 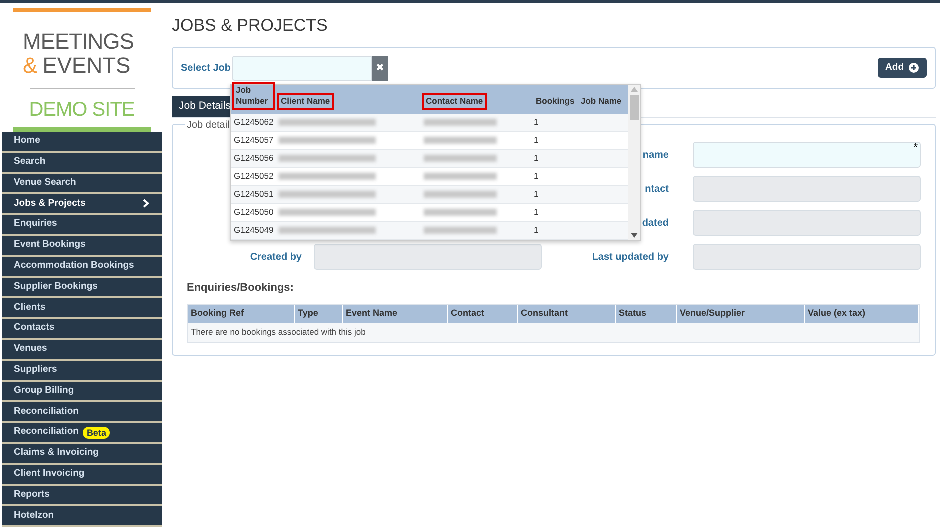 I want to click on nav-item: Clients, so click(x=82, y=309).